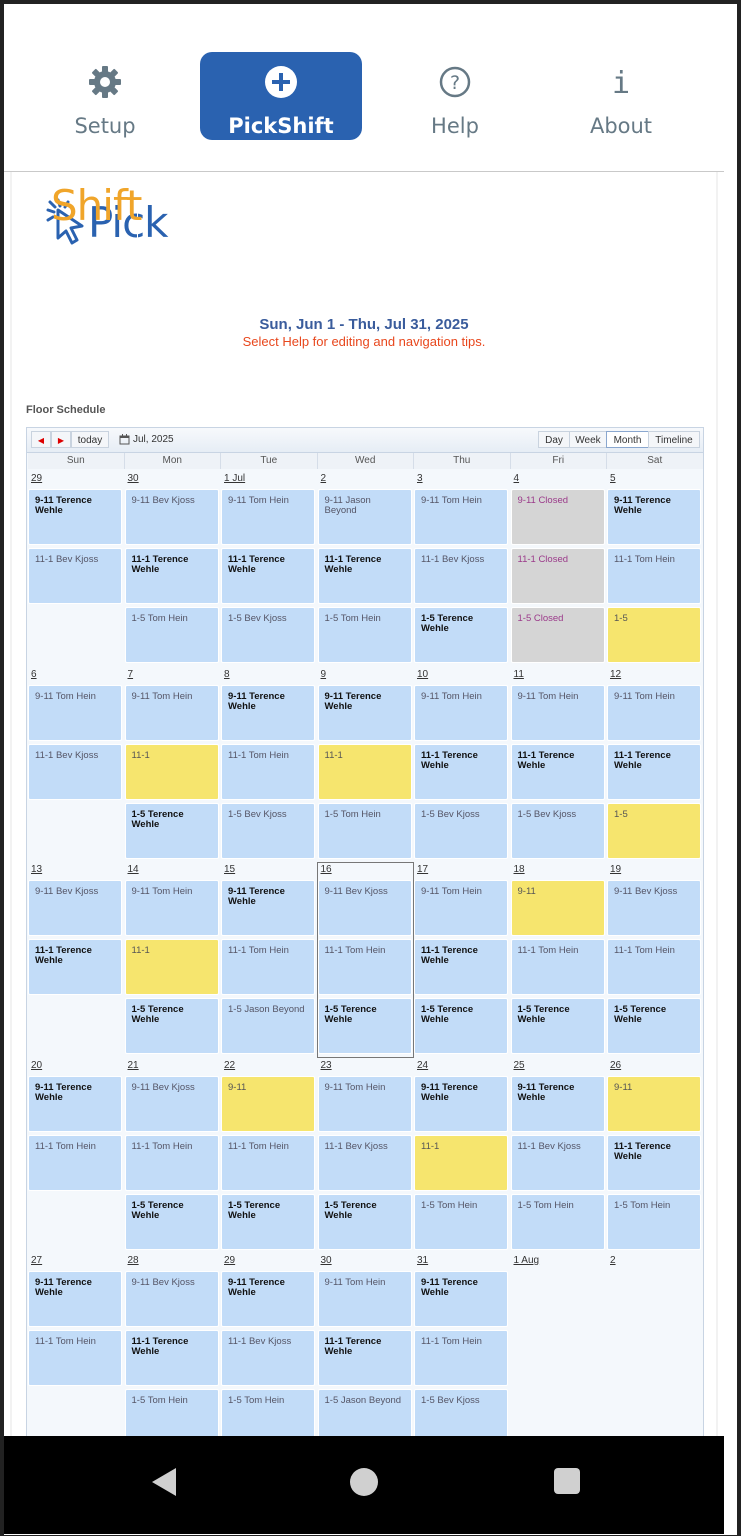  Describe the element at coordinates (422, 1260) in the screenshot. I see `day-number: 31` at that location.